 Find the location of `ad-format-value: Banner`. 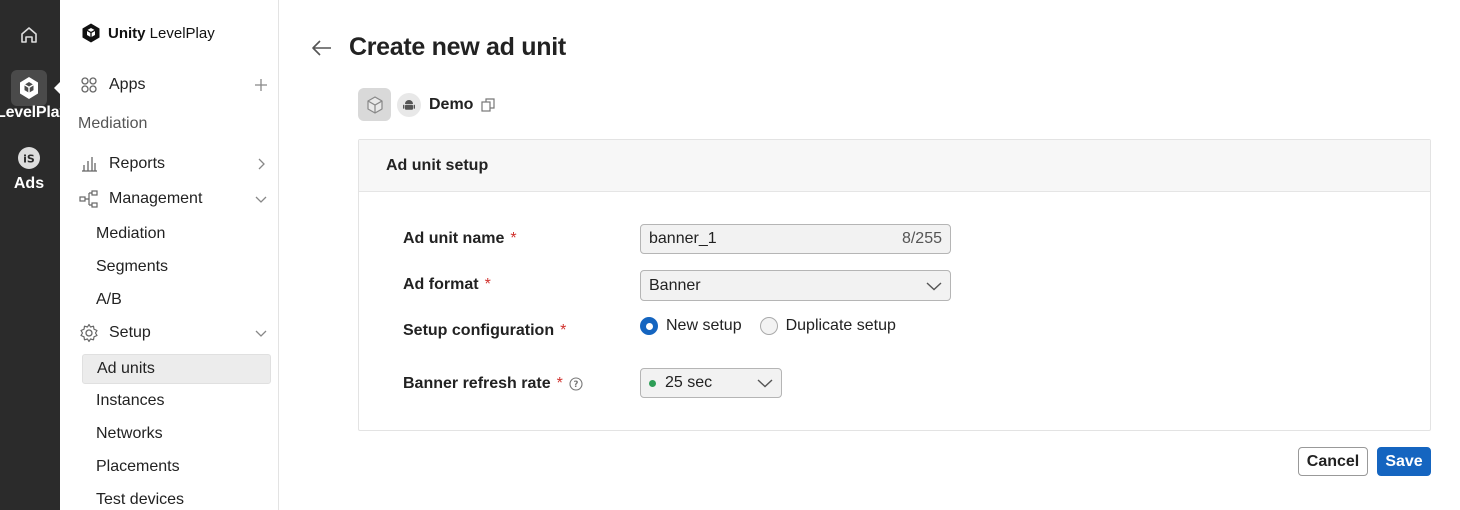

ad-format-value: Banner is located at coordinates (675, 285).